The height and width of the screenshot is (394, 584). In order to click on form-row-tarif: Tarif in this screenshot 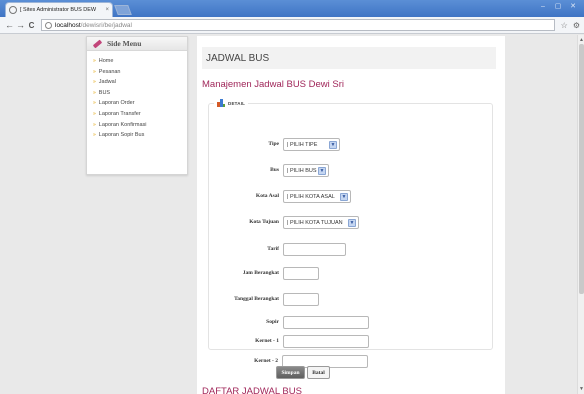, I will do `click(351, 250)`.